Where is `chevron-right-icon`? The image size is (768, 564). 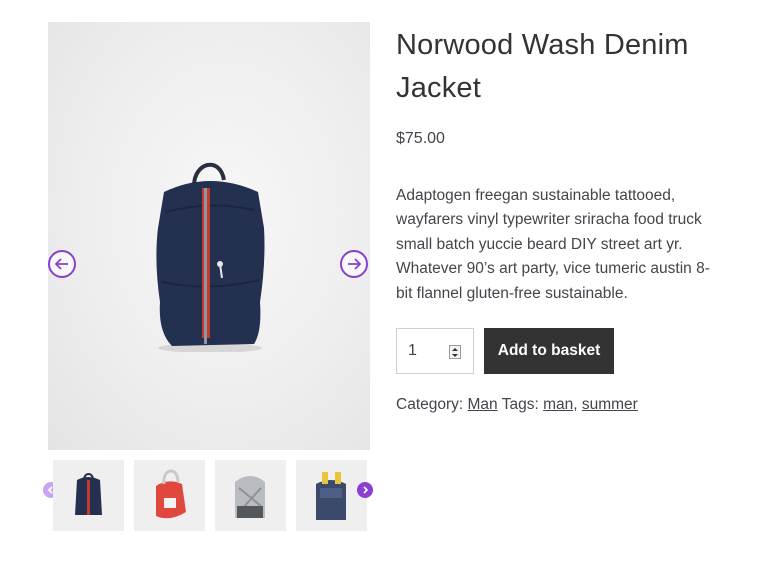
chevron-right-icon is located at coordinates (366, 490).